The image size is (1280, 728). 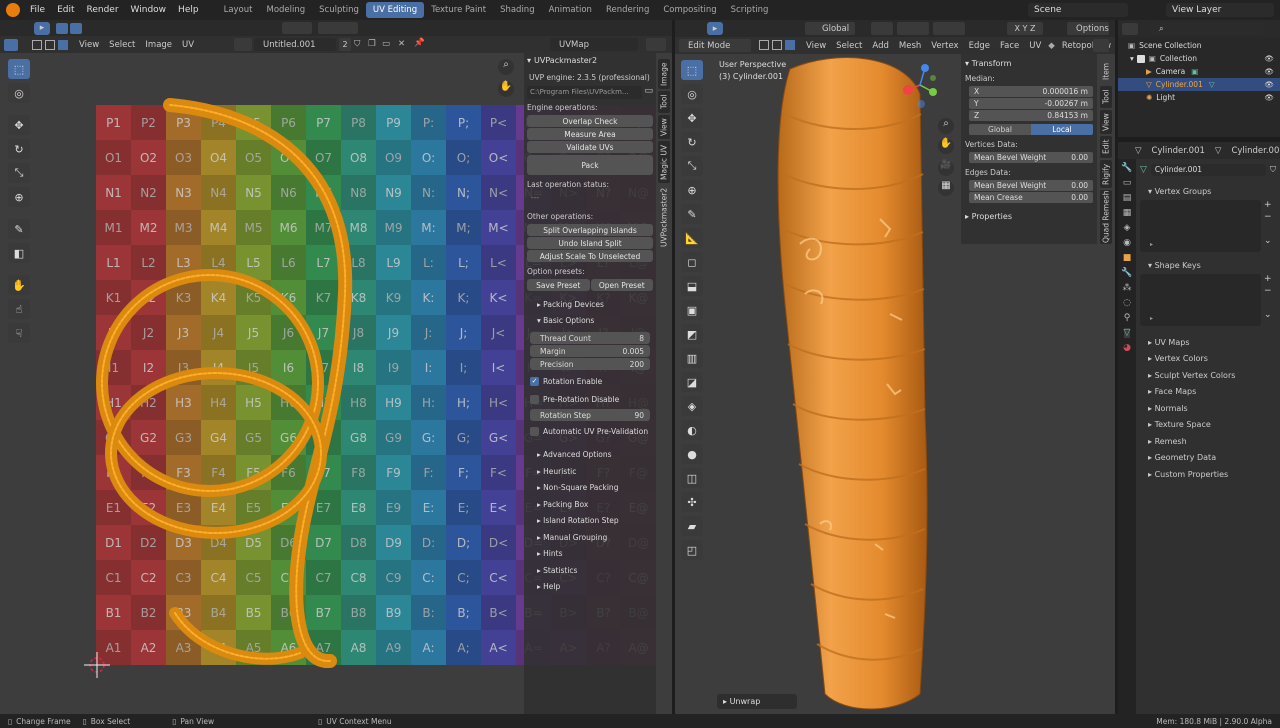 I want to click on measure-area-button: Measure Area, so click(x=590, y=134).